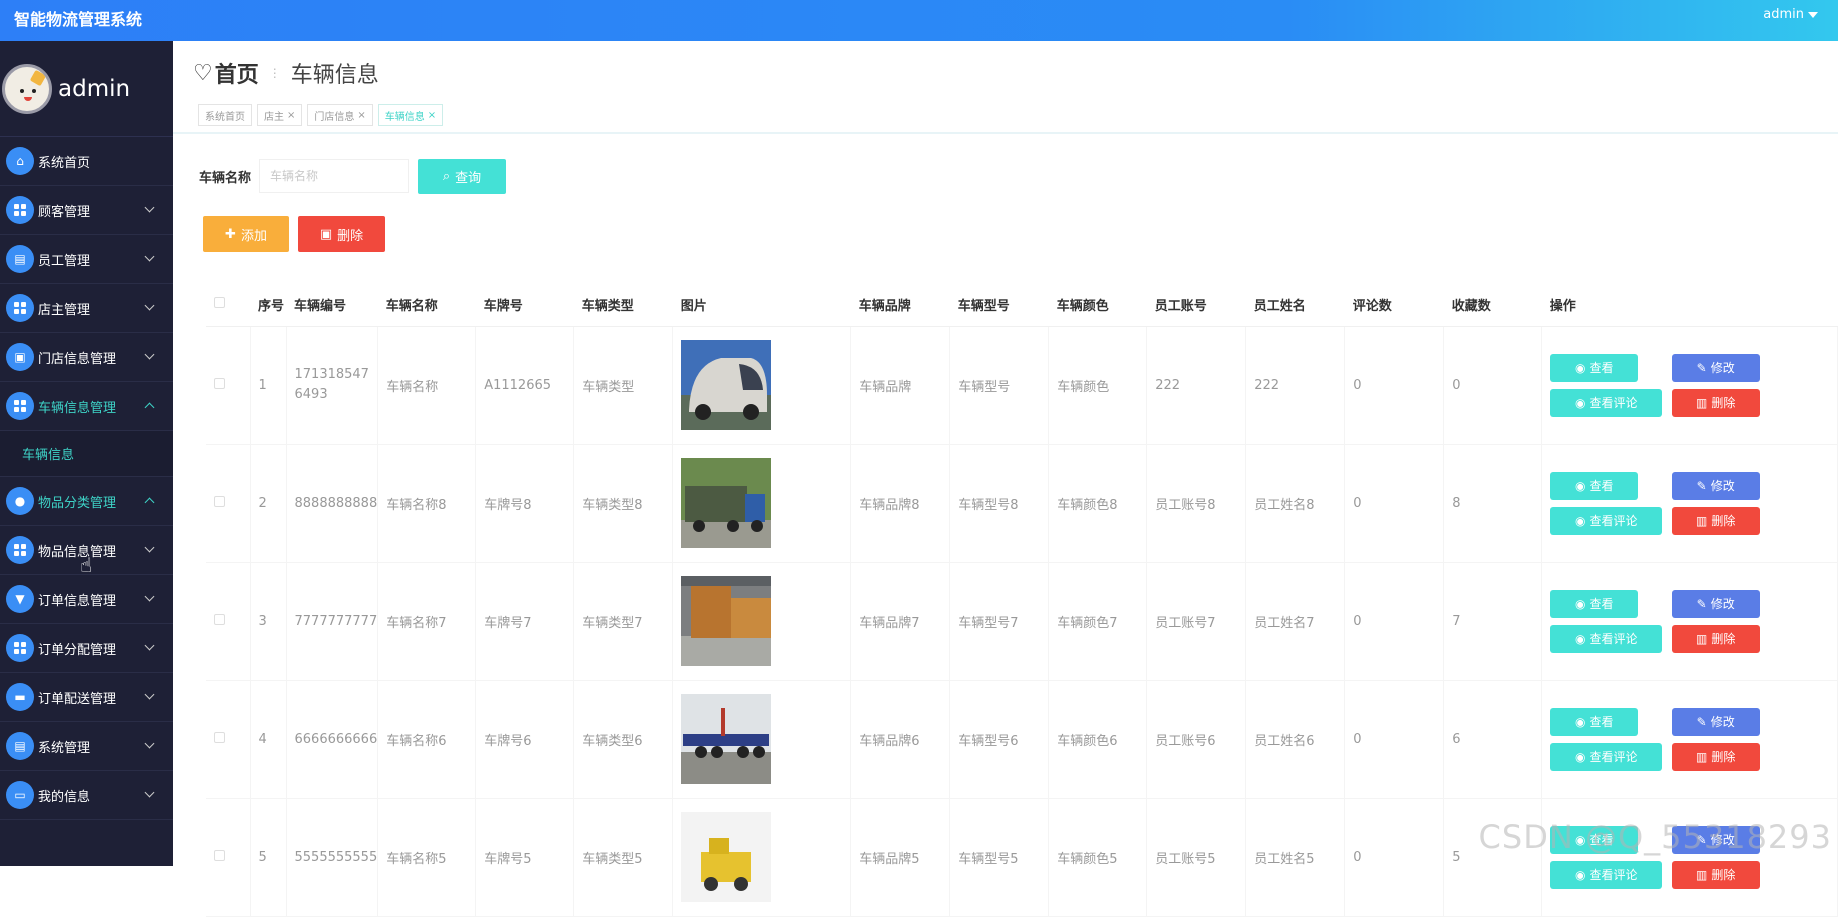 This screenshot has height=917, width=1838. I want to click on sidebar-item-vehicles: 车辆信息管理, so click(86, 406).